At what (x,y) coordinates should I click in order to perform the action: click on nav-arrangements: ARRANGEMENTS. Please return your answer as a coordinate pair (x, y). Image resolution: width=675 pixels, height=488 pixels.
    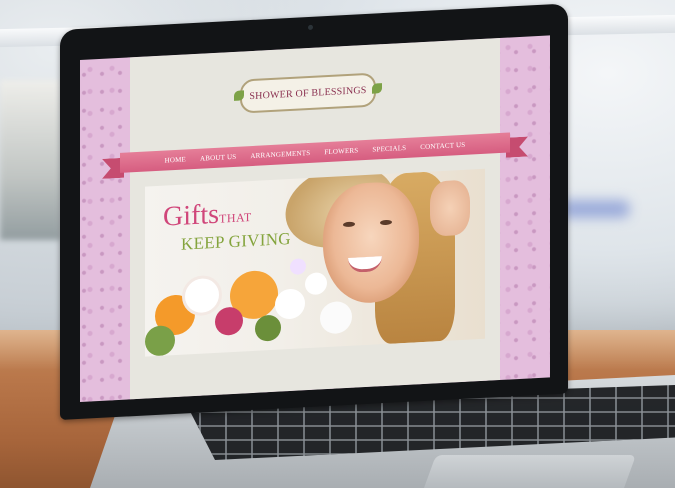
    Looking at the image, I should click on (280, 154).